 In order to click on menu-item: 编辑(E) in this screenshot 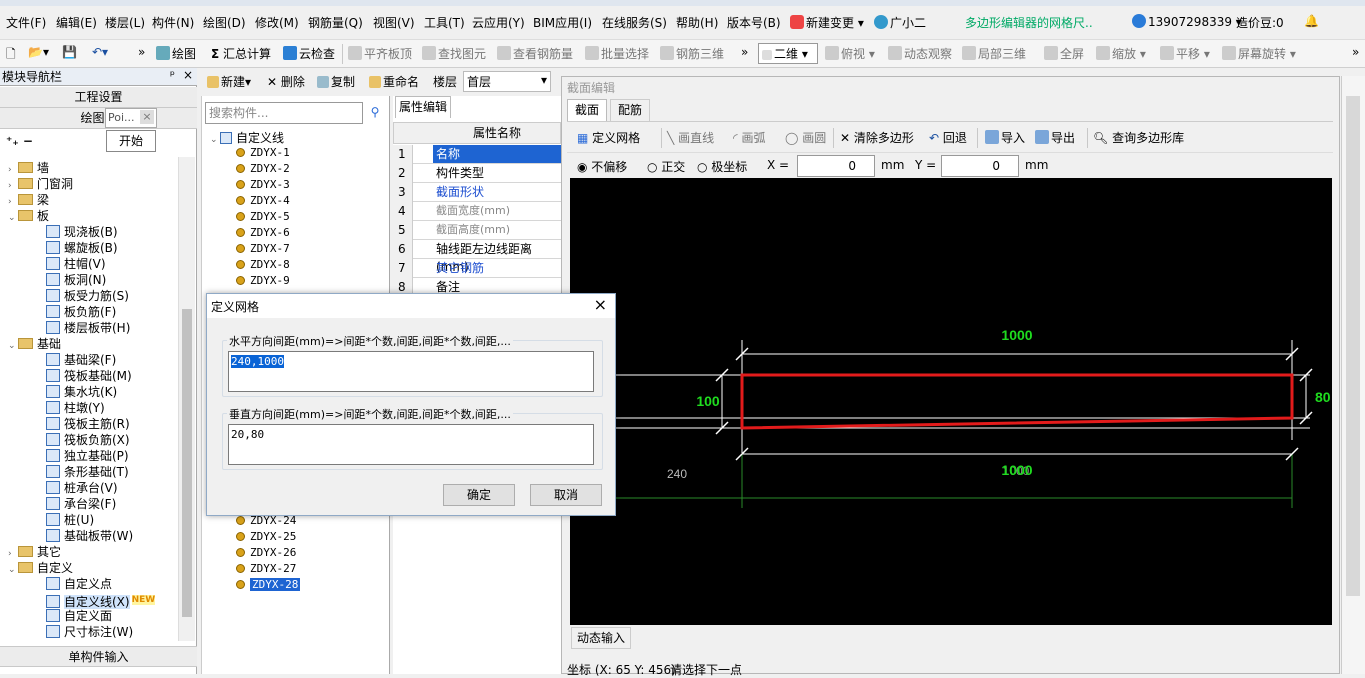, I will do `click(76, 22)`.